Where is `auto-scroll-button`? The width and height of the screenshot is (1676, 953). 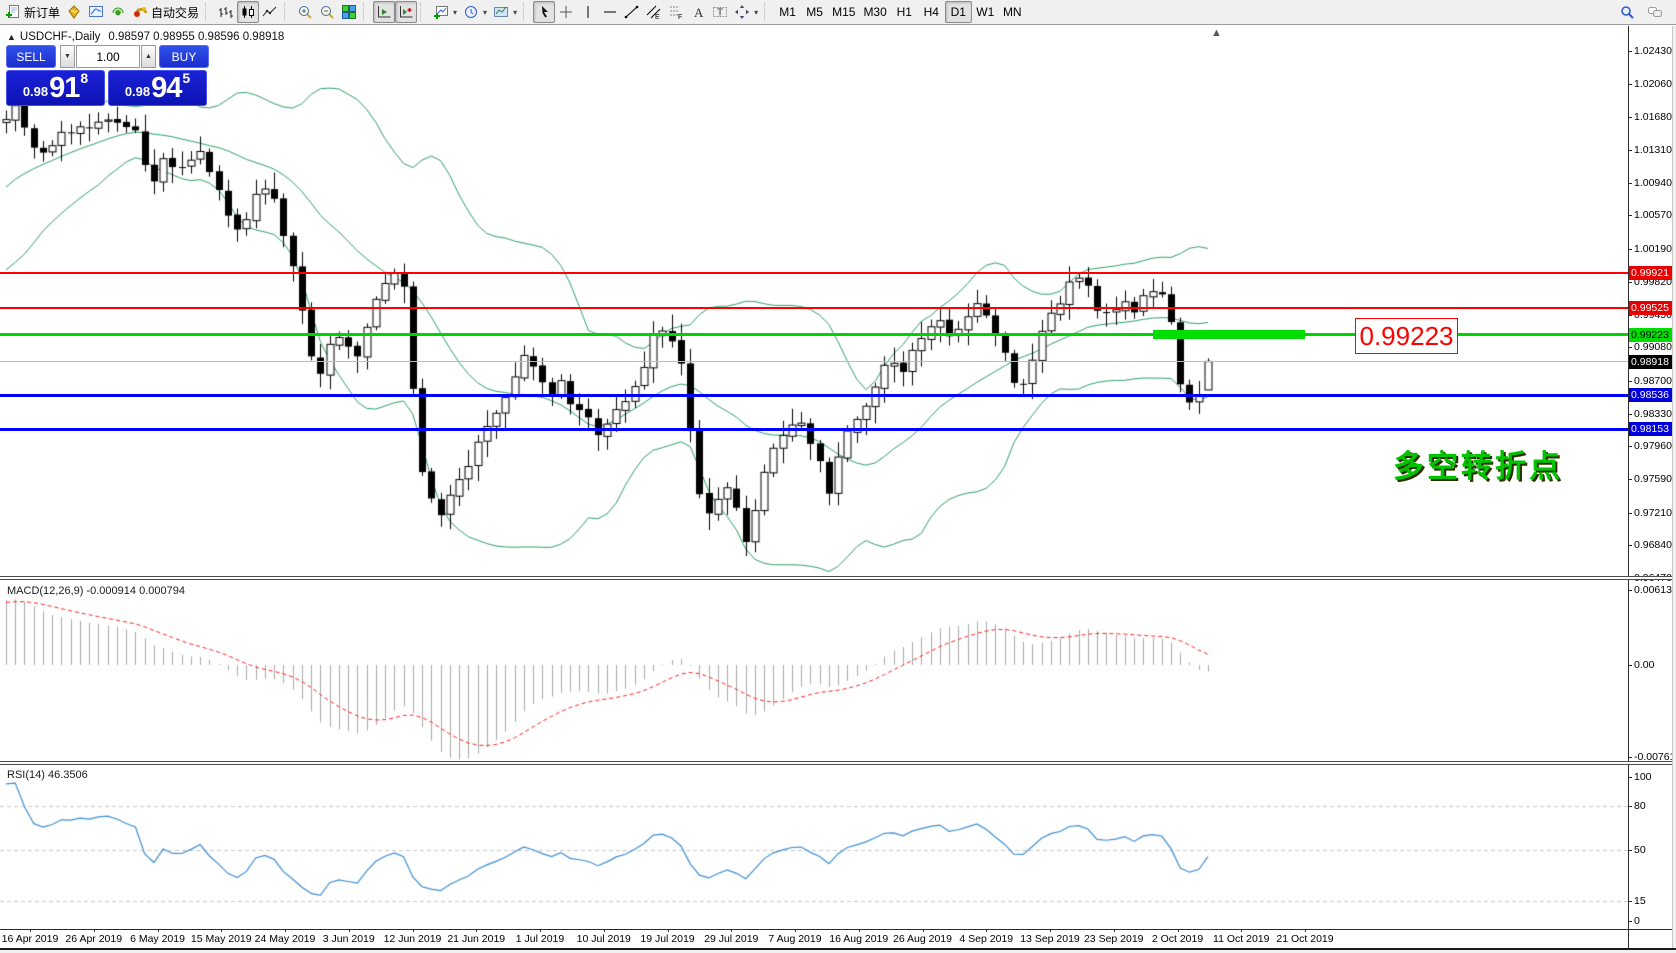
auto-scroll-button is located at coordinates (384, 12).